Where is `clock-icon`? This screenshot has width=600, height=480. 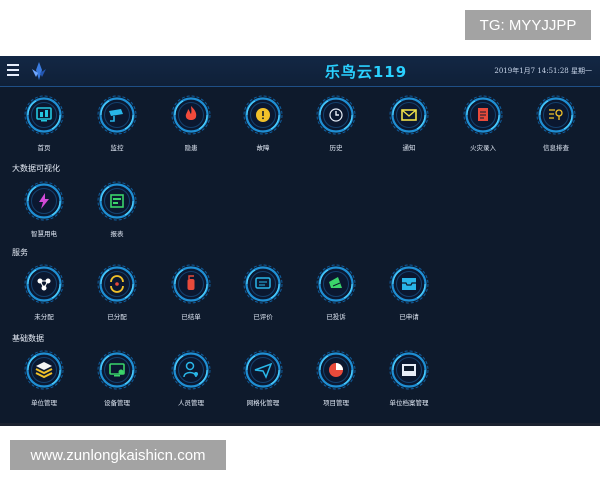
clock-icon is located at coordinates (336, 115).